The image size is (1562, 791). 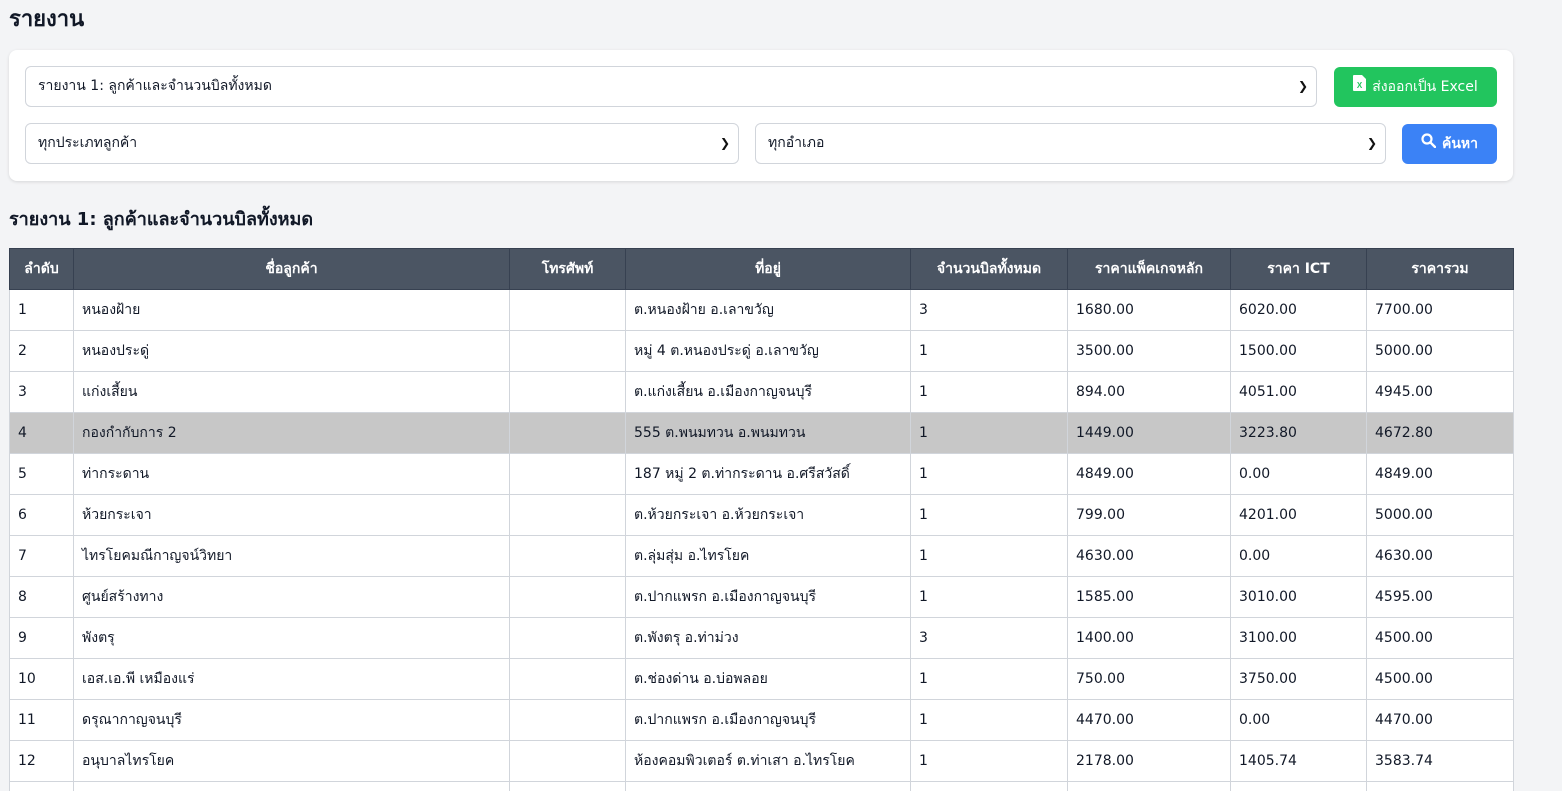 What do you see at coordinates (1440, 597) in the screenshot?
I see `col-total-price-cell: 4595.00` at bounding box center [1440, 597].